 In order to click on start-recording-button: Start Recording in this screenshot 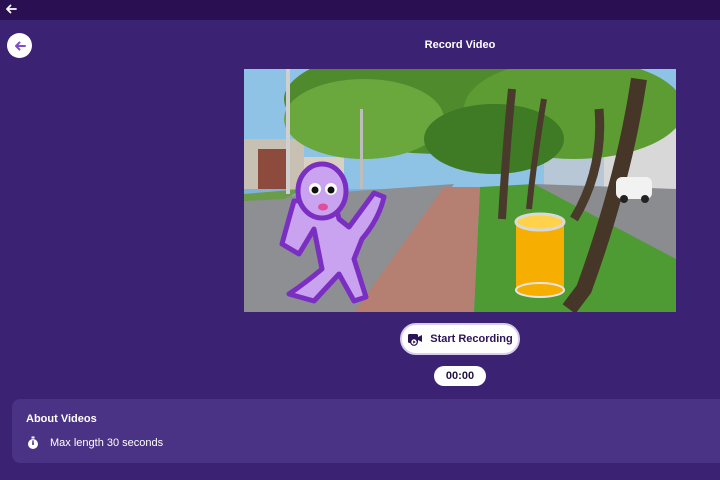, I will do `click(460, 339)`.